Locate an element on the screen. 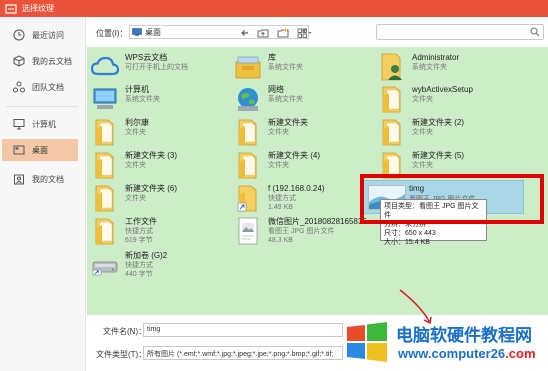  watermark-url-suffix: .com is located at coordinates (520, 353).